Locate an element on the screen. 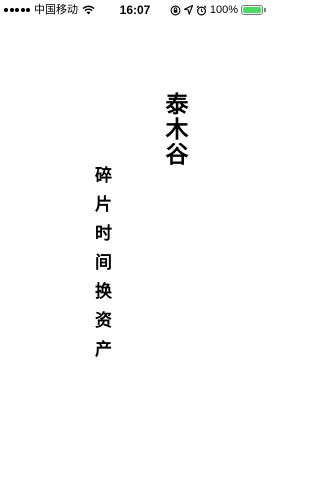 This screenshot has width=320, height=480. battery-fill is located at coordinates (252, 10).